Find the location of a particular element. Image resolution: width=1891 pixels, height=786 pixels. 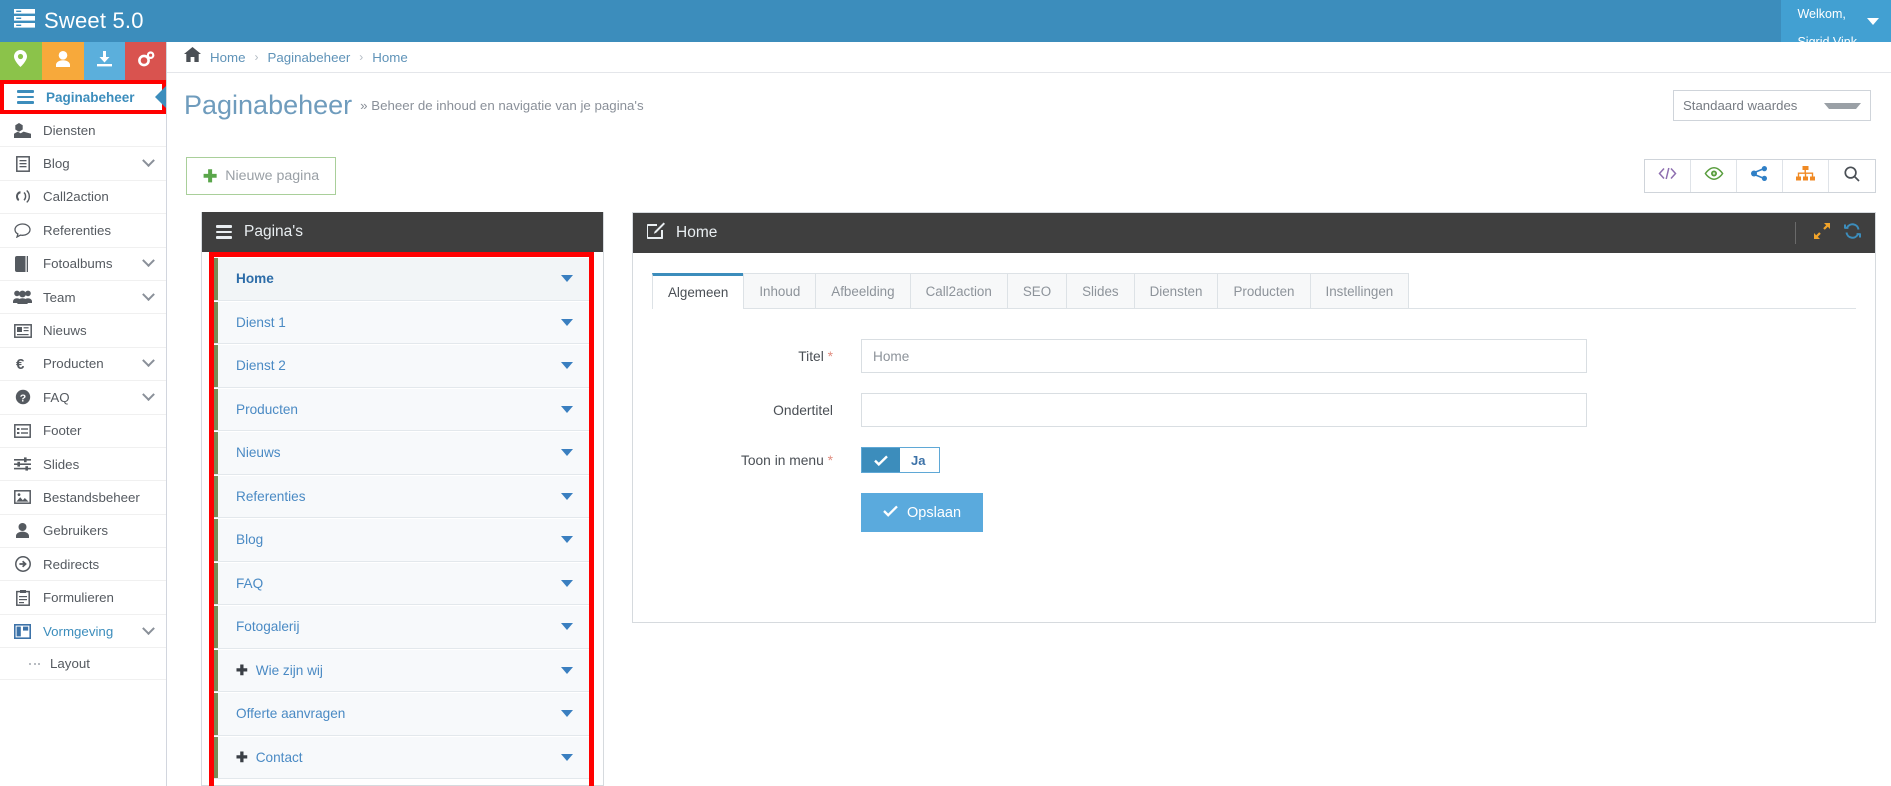

tab-afbeelding: Afbeelding is located at coordinates (863, 290).